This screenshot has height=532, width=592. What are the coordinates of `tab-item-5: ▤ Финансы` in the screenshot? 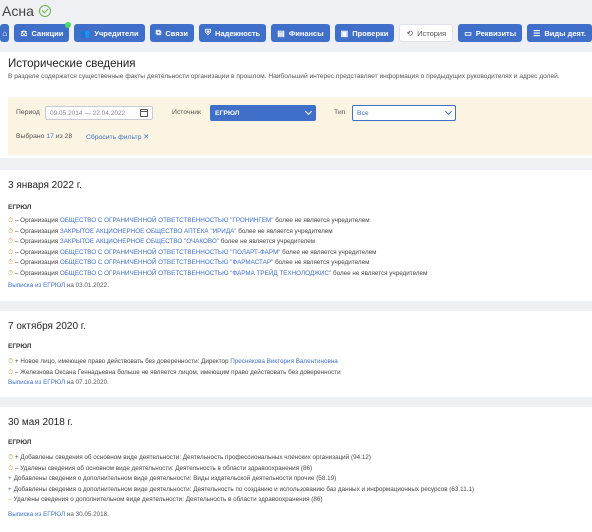 It's located at (300, 33).